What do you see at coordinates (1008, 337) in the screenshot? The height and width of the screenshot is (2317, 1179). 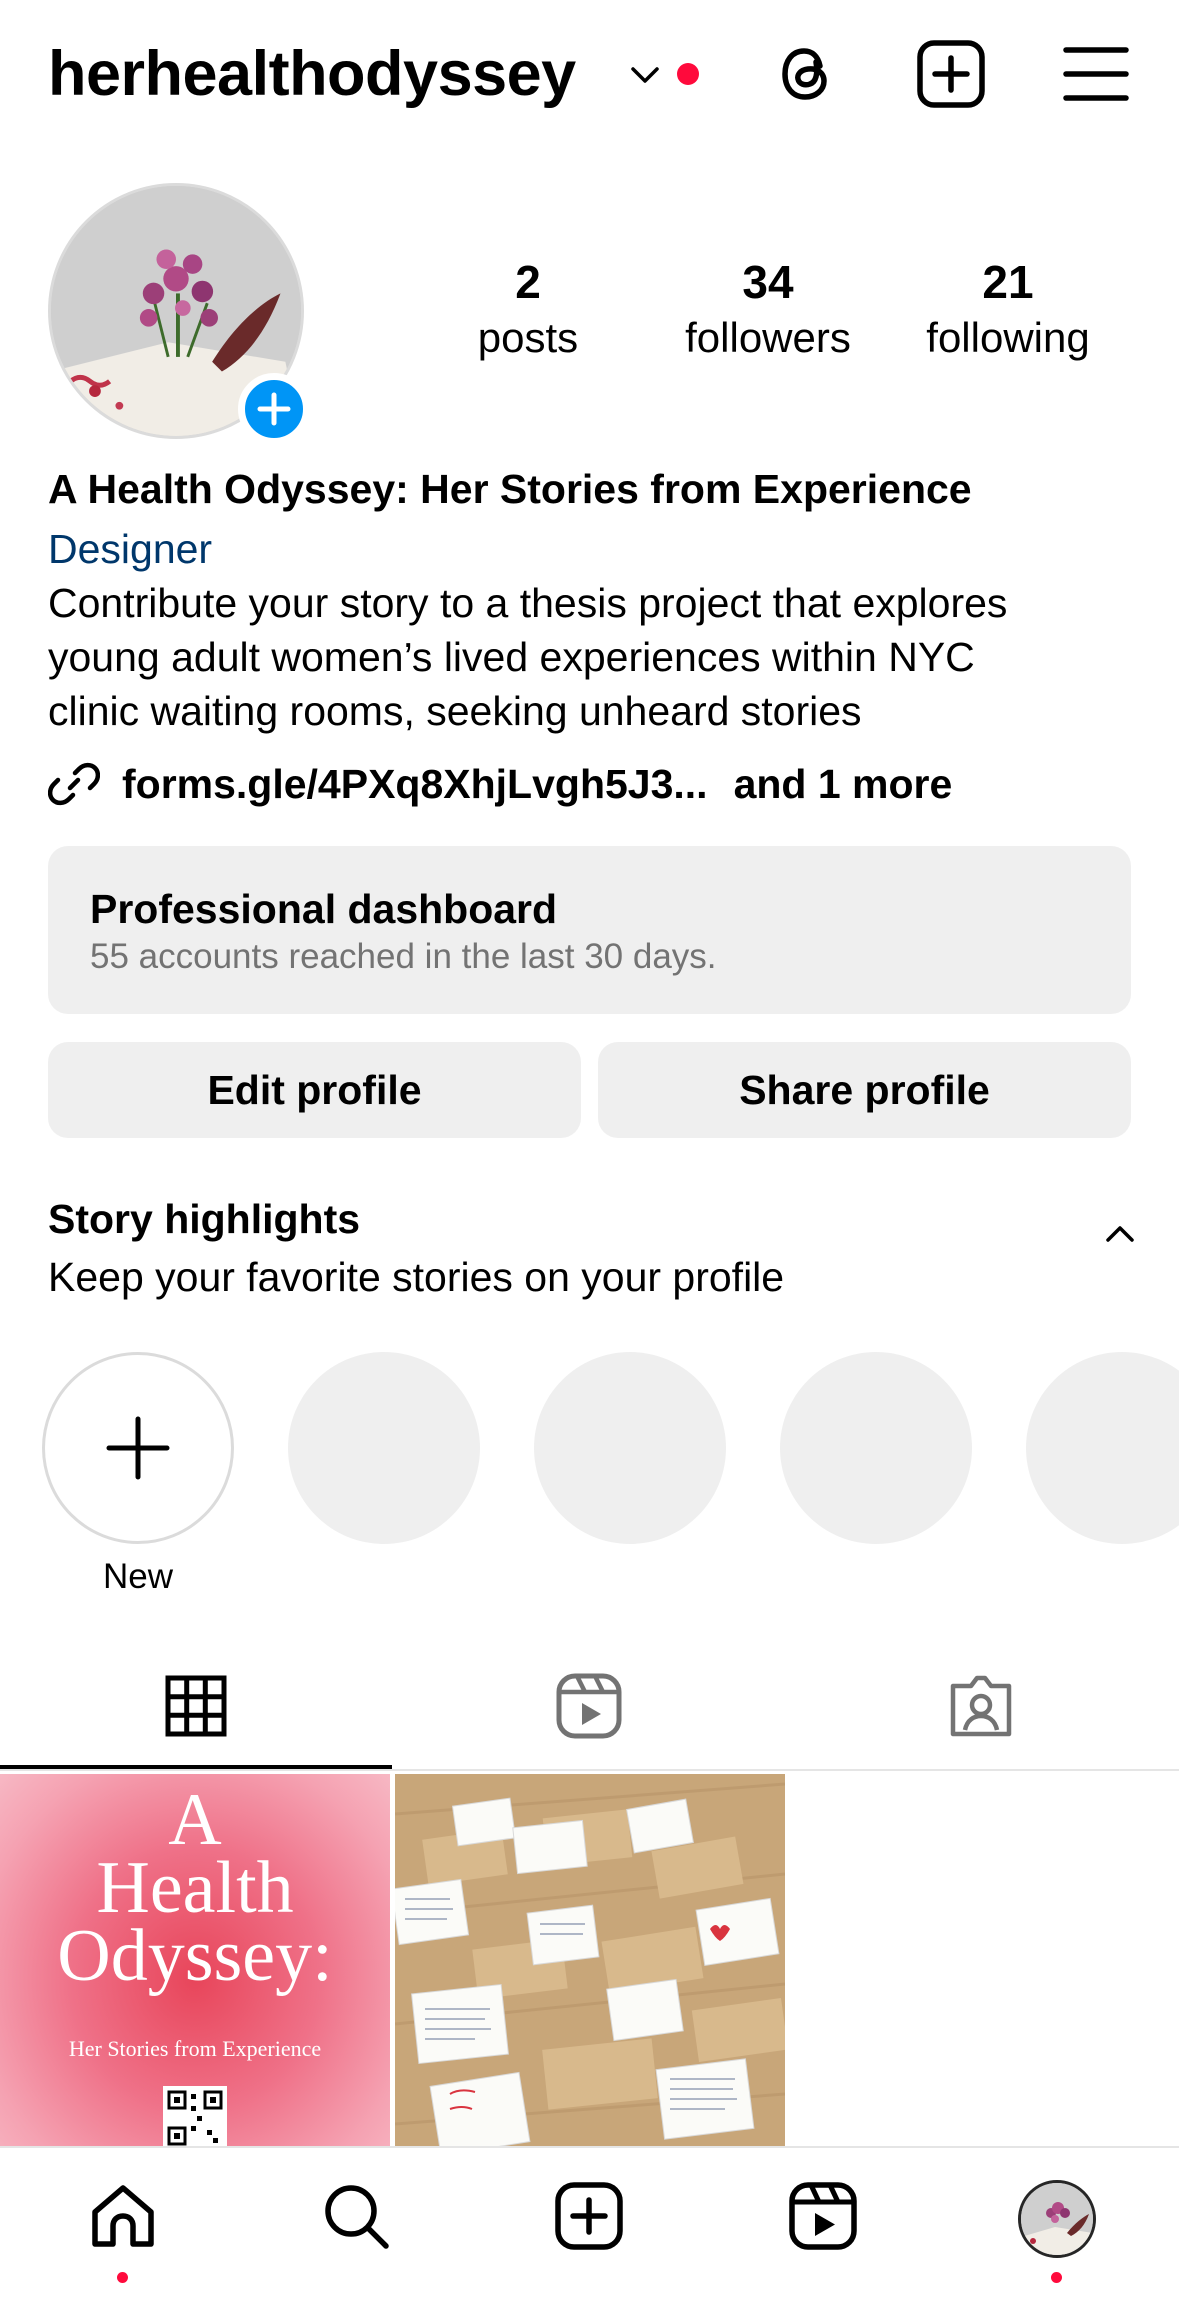 I see `stat-following-label: following` at bounding box center [1008, 337].